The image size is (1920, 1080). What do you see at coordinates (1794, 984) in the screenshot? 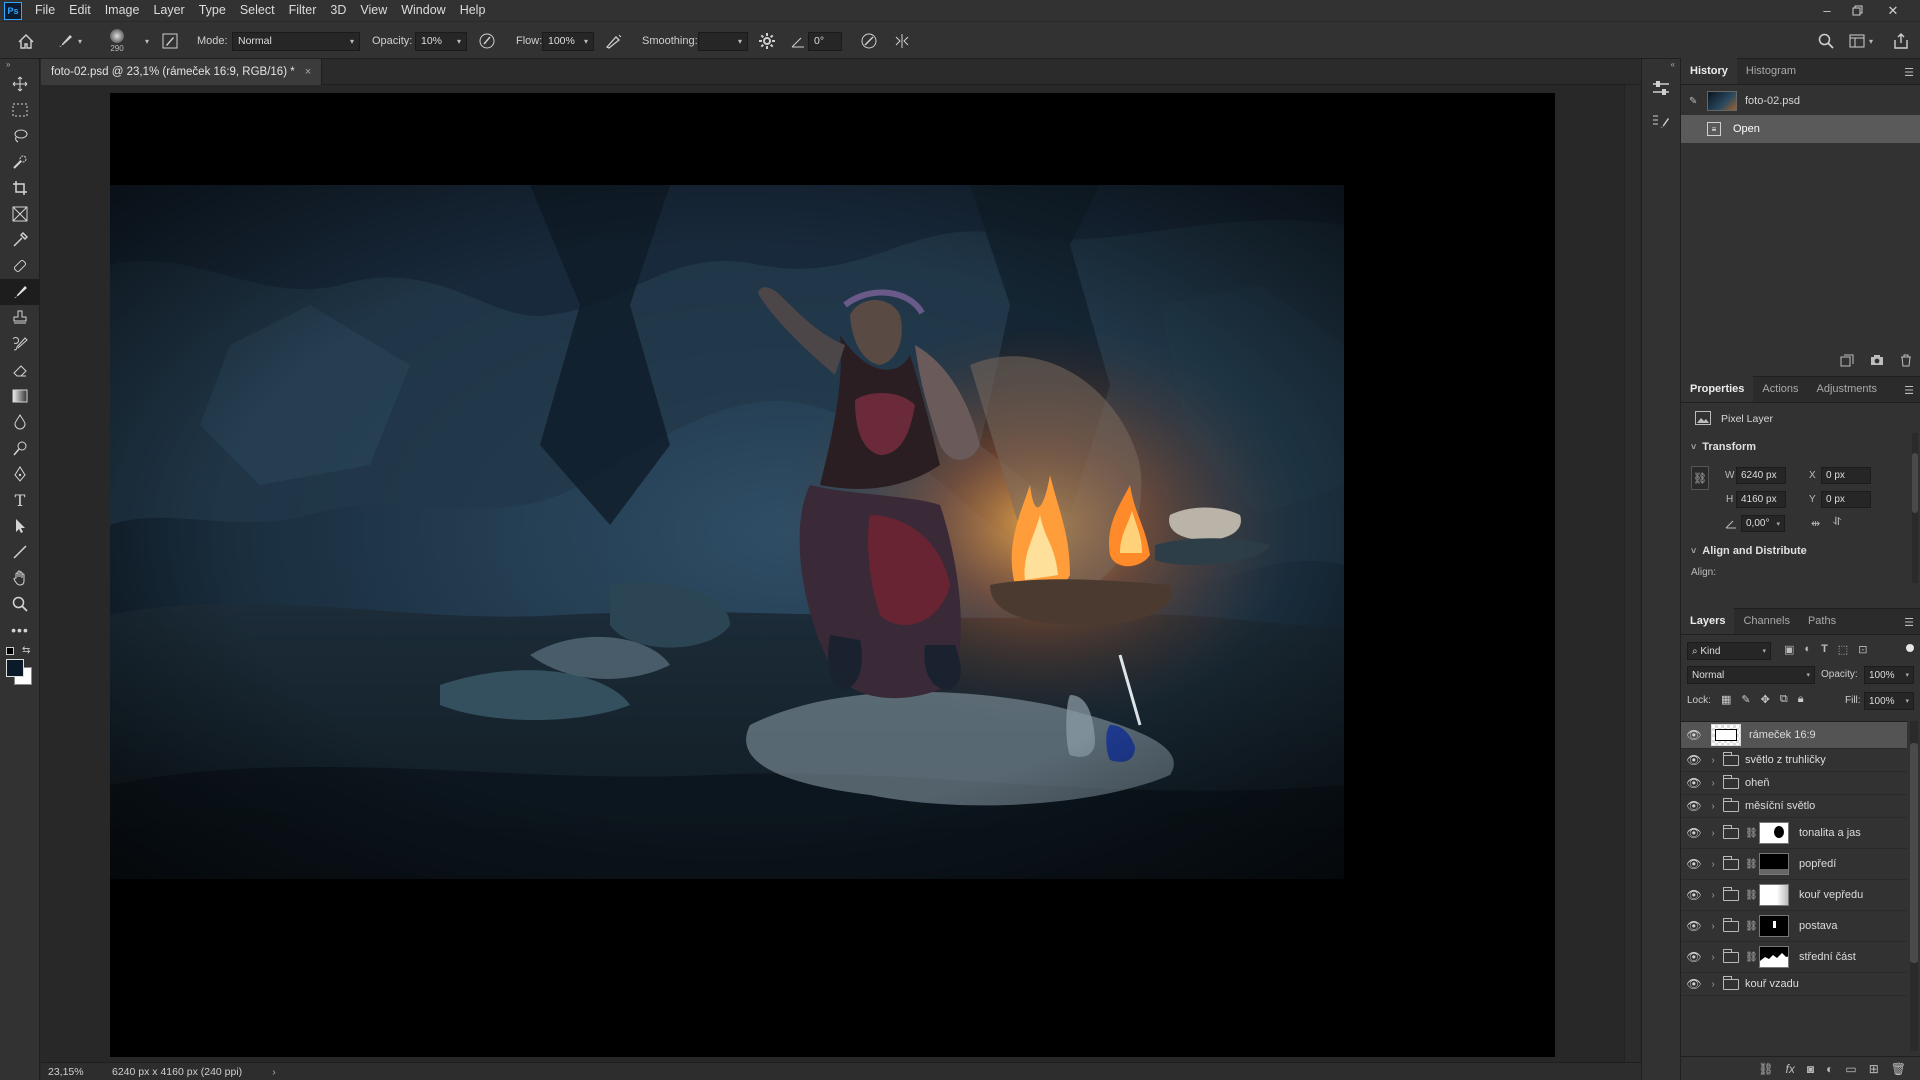
I see `layer-row-kour-vzadu: 👁︎ › kouř vzadu` at bounding box center [1794, 984].